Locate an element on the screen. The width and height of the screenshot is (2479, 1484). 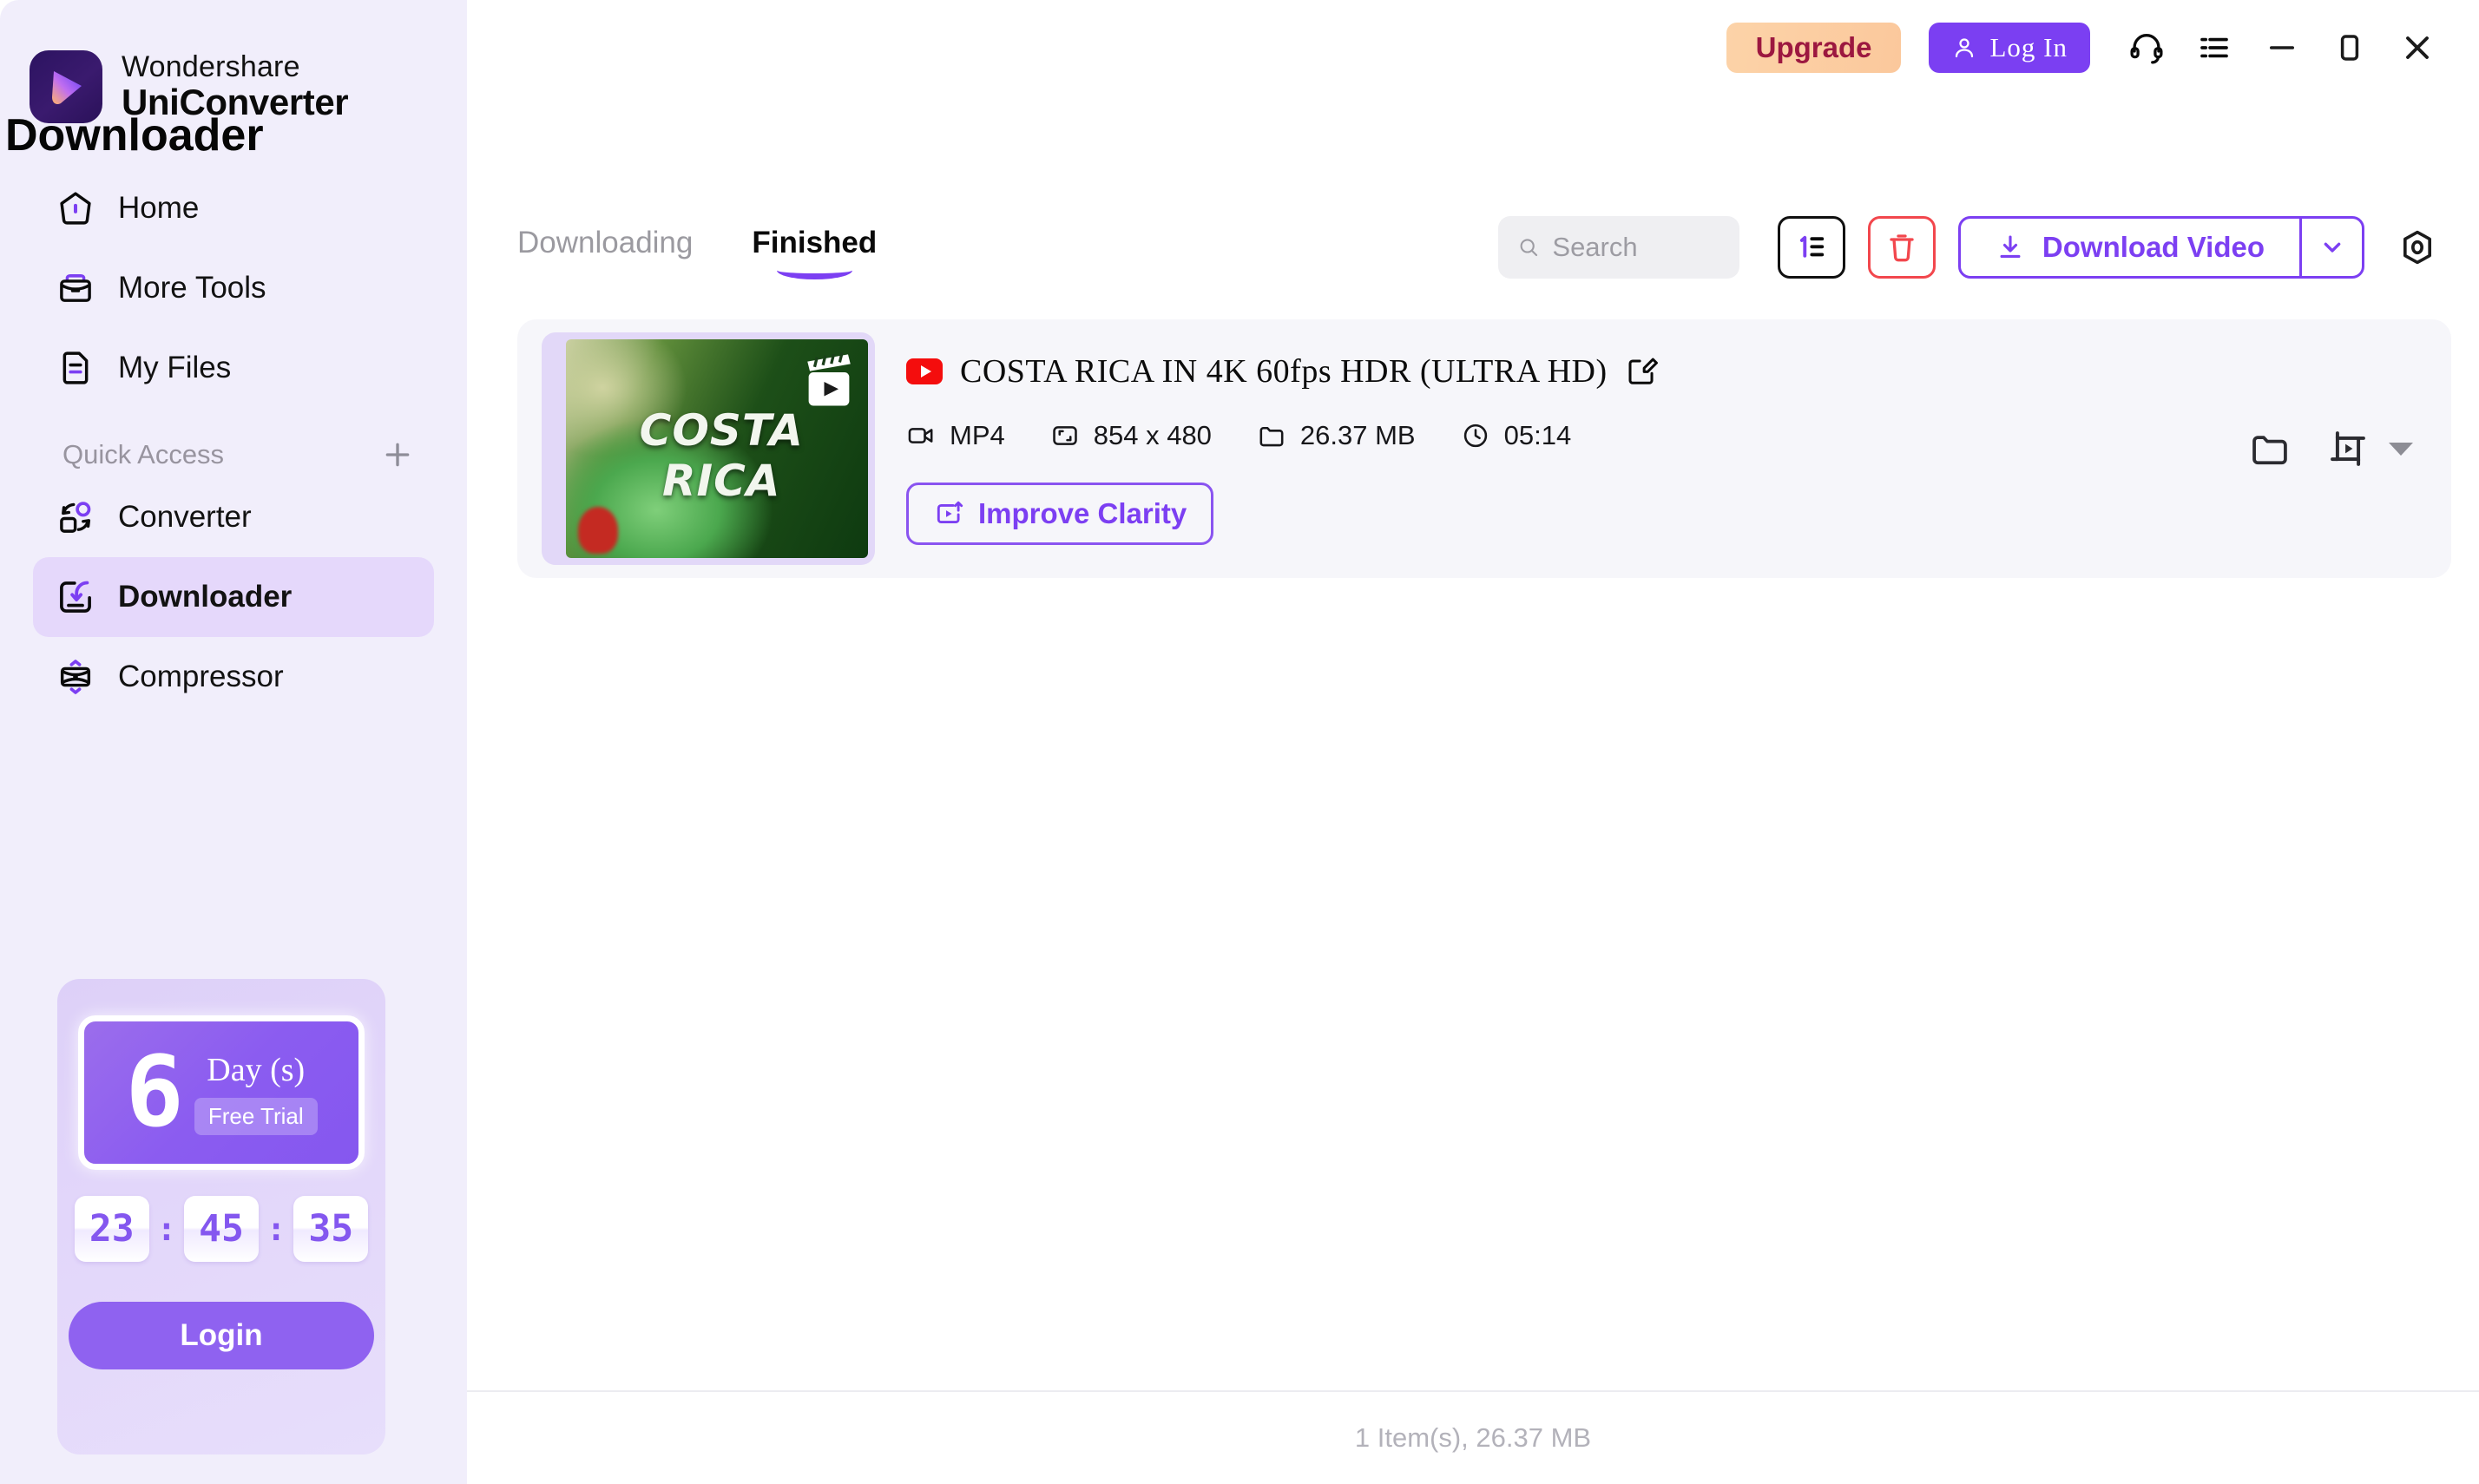
search-box is located at coordinates (1618, 247).